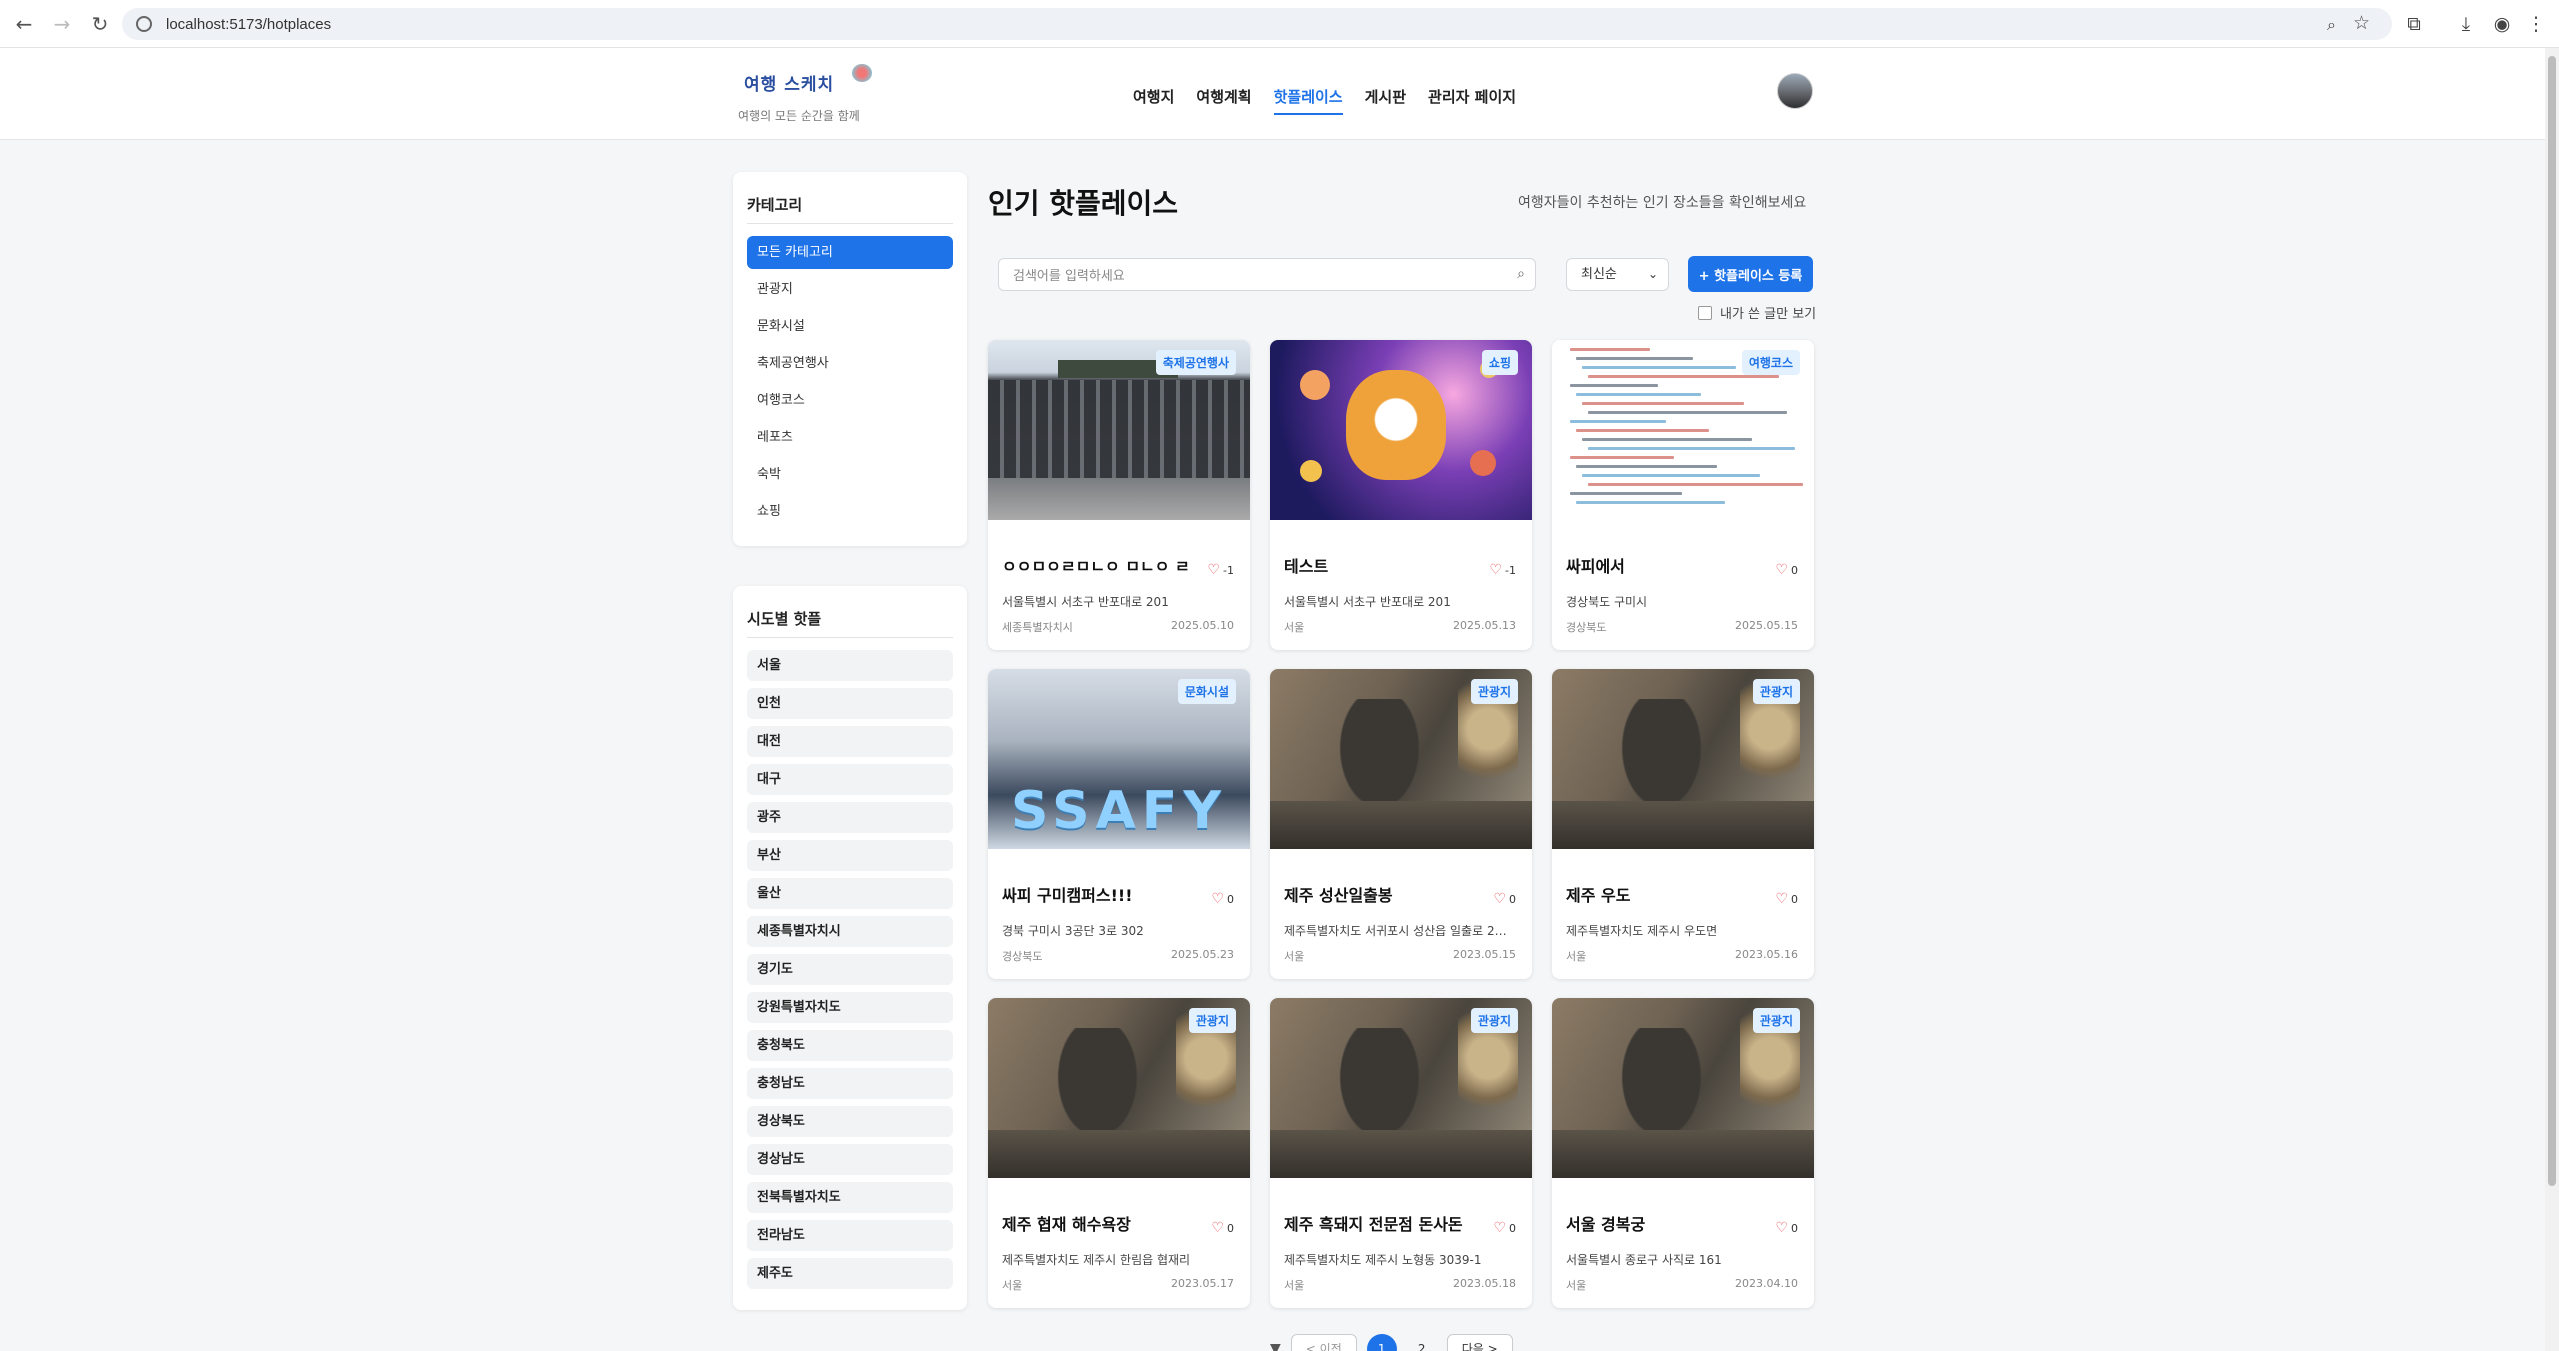 The image size is (2559, 1351). What do you see at coordinates (850, 1083) in the screenshot?
I see `region-item: 충청남도` at bounding box center [850, 1083].